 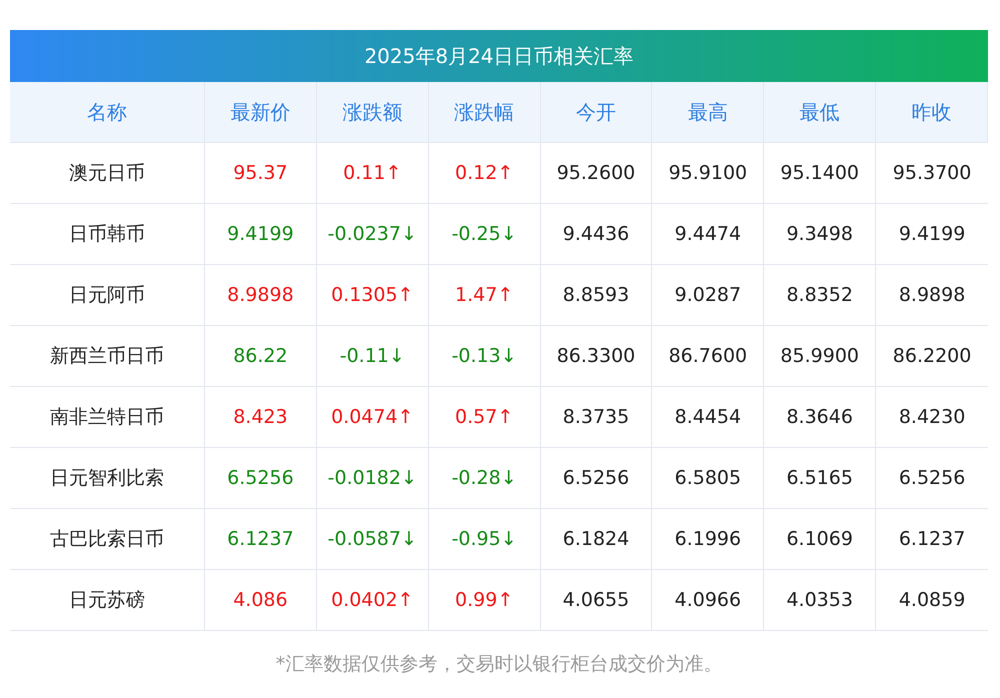 What do you see at coordinates (107, 234) in the screenshot?
I see `table-cell: 日币韩币` at bounding box center [107, 234].